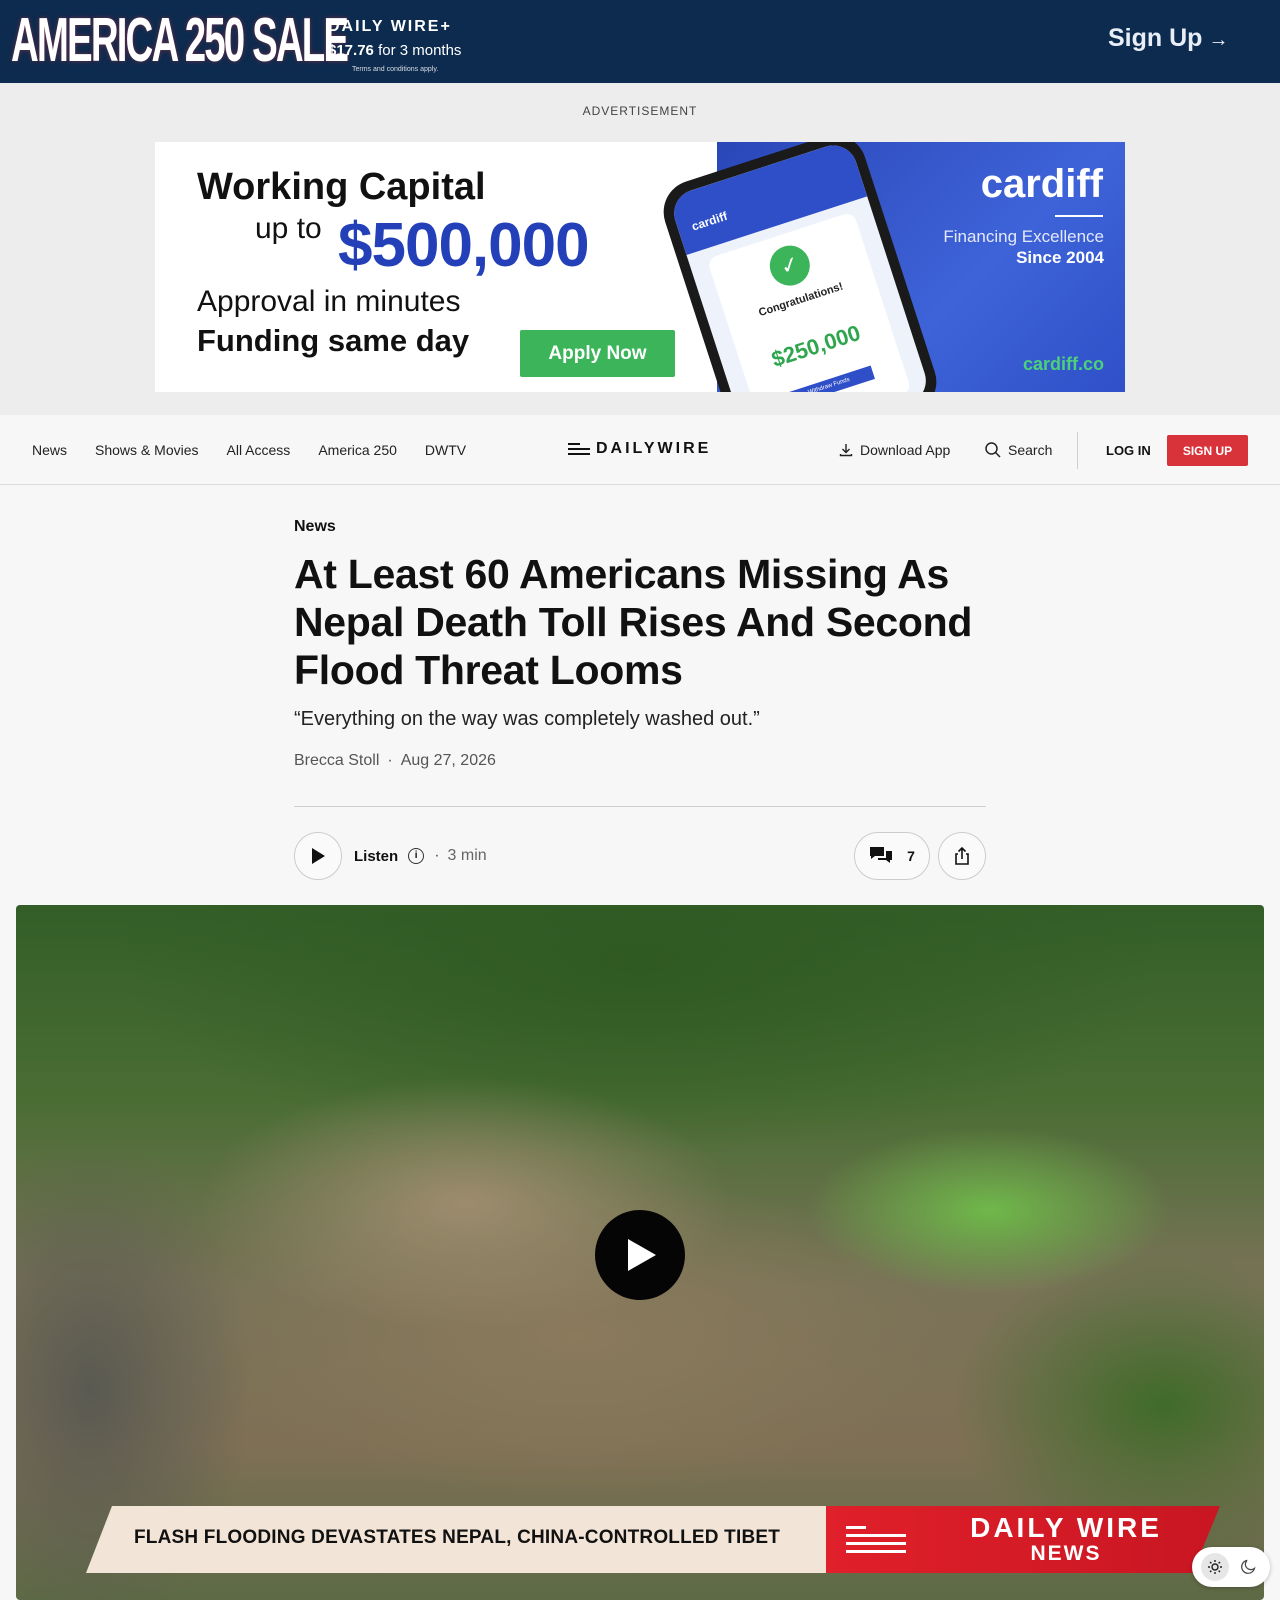 Image resolution: width=1280 pixels, height=1600 pixels. I want to click on download-icon, so click(846, 450).